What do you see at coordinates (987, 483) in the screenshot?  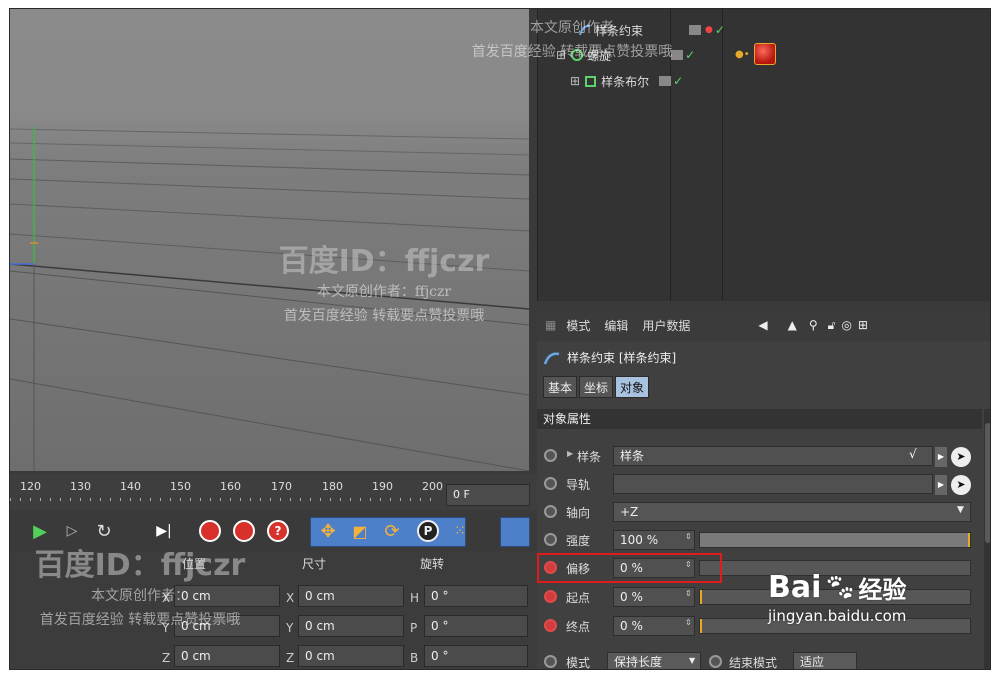 I see `scrollbar-thumb` at bounding box center [987, 483].